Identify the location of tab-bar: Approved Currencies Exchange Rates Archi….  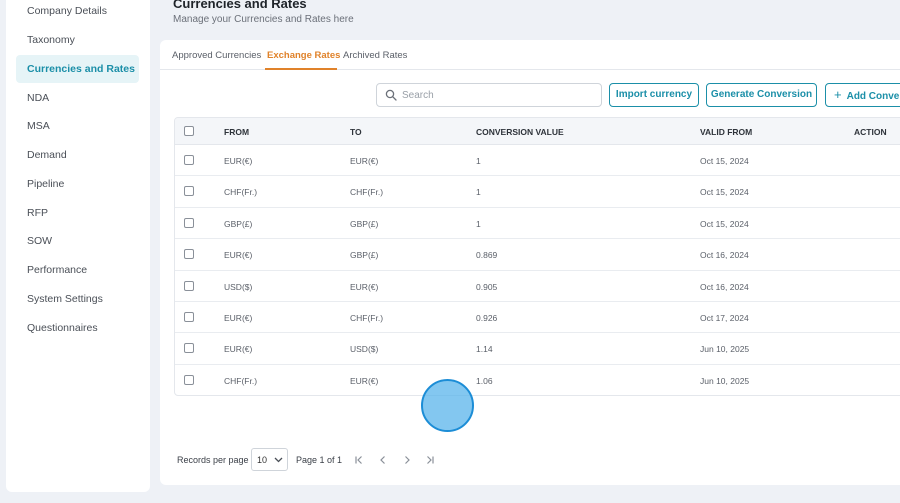
(530, 55).